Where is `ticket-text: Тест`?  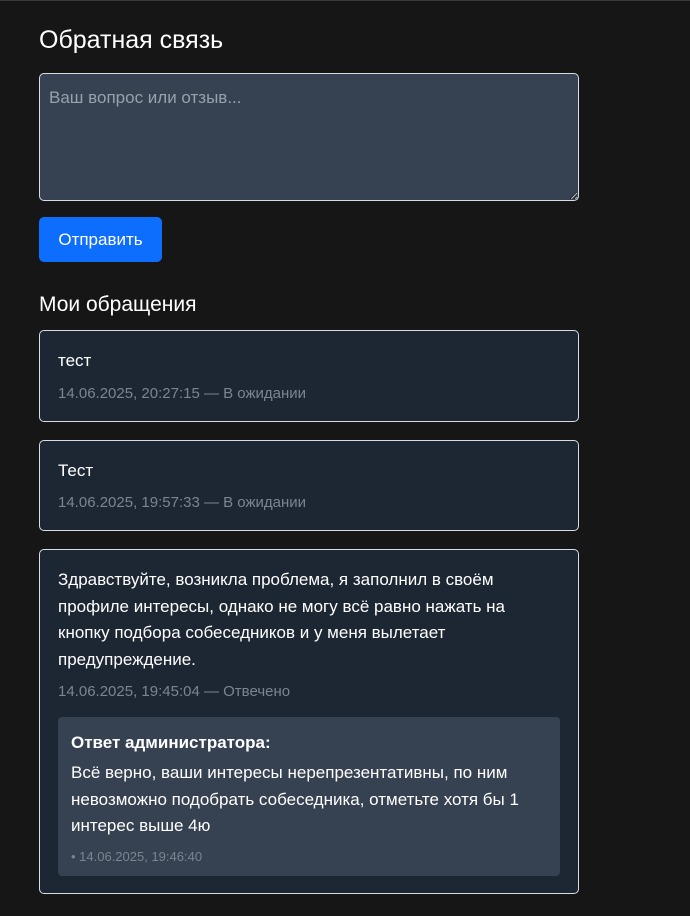
ticket-text: Тест is located at coordinates (76, 470).